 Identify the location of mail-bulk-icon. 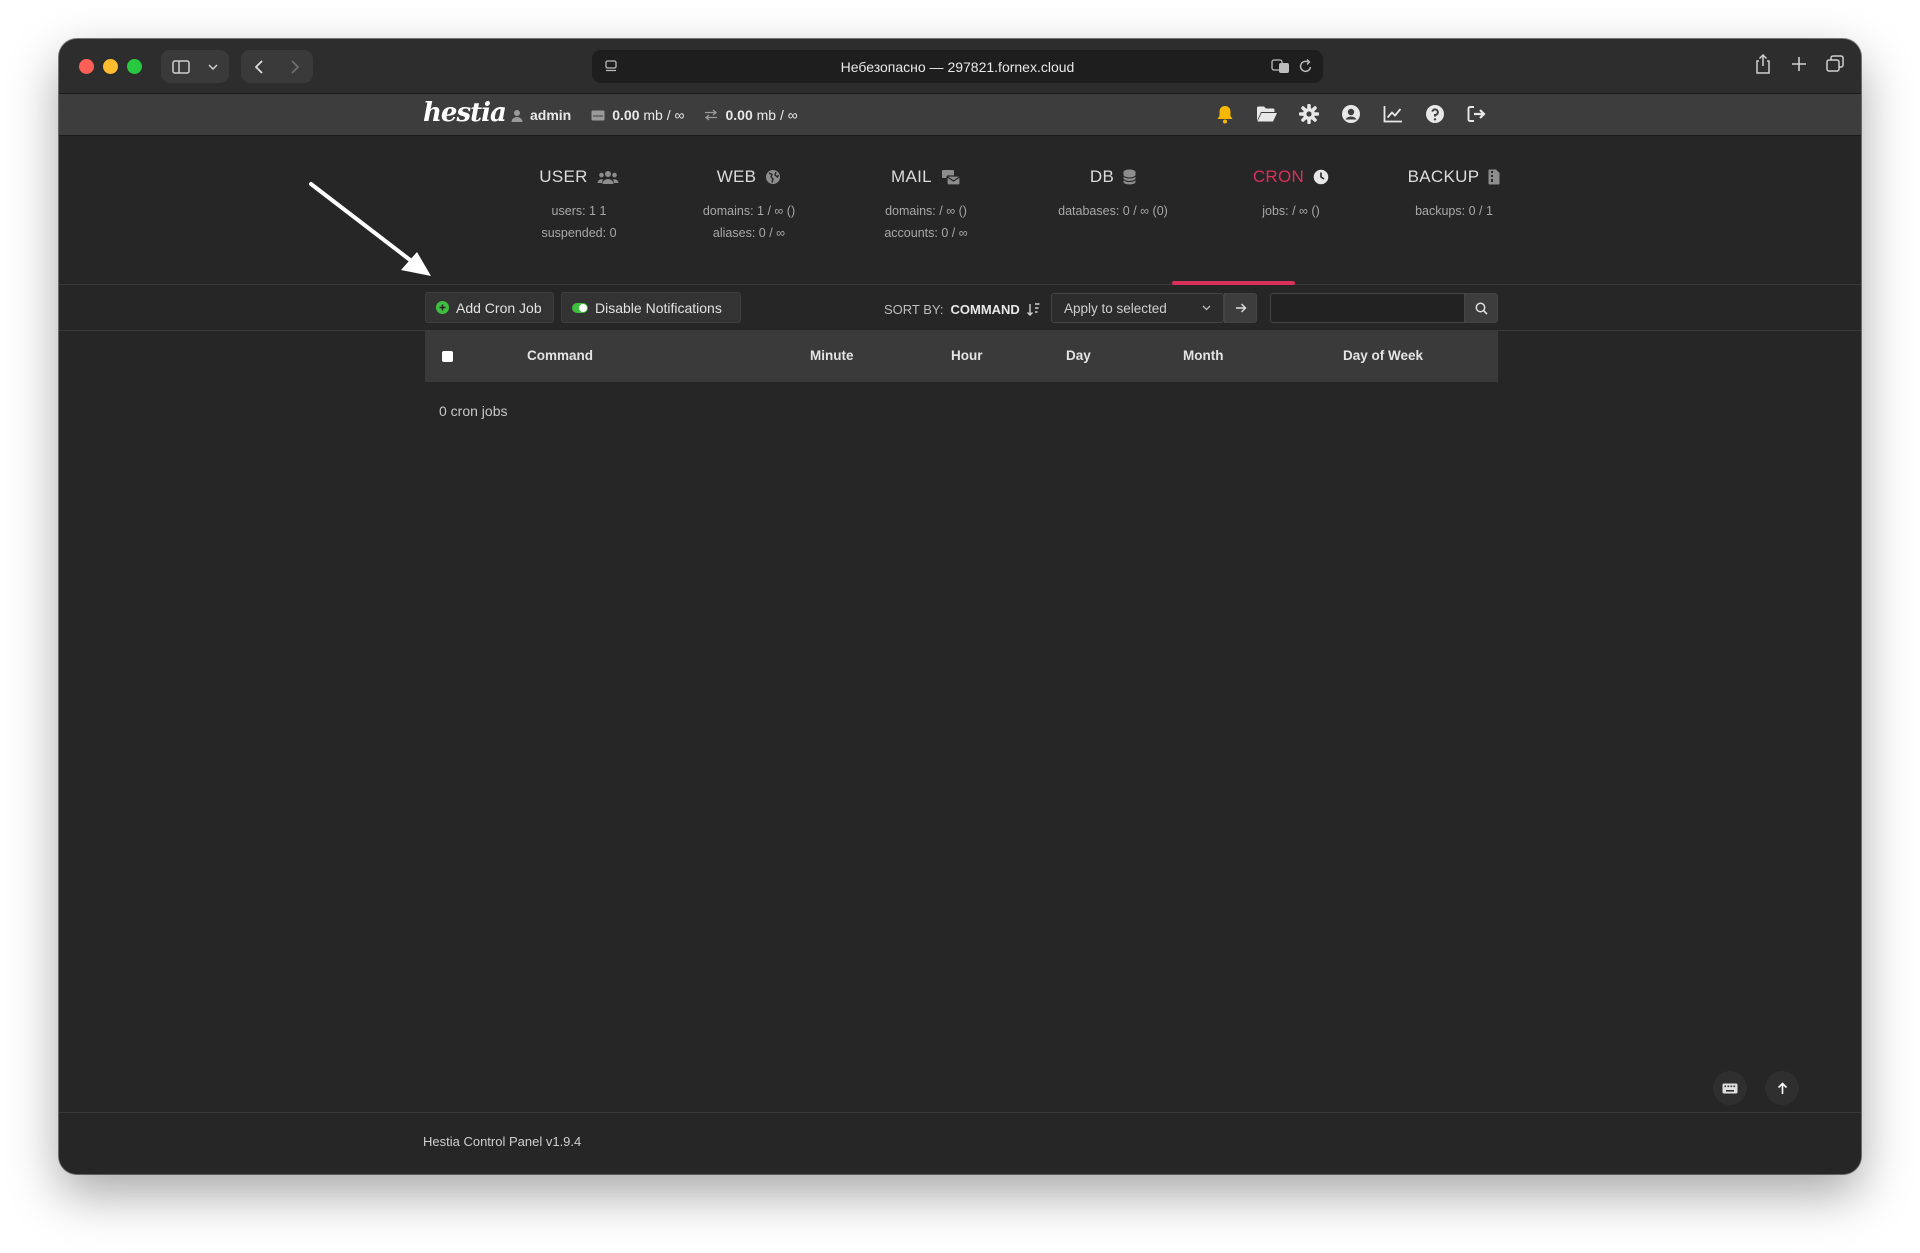
(951, 177).